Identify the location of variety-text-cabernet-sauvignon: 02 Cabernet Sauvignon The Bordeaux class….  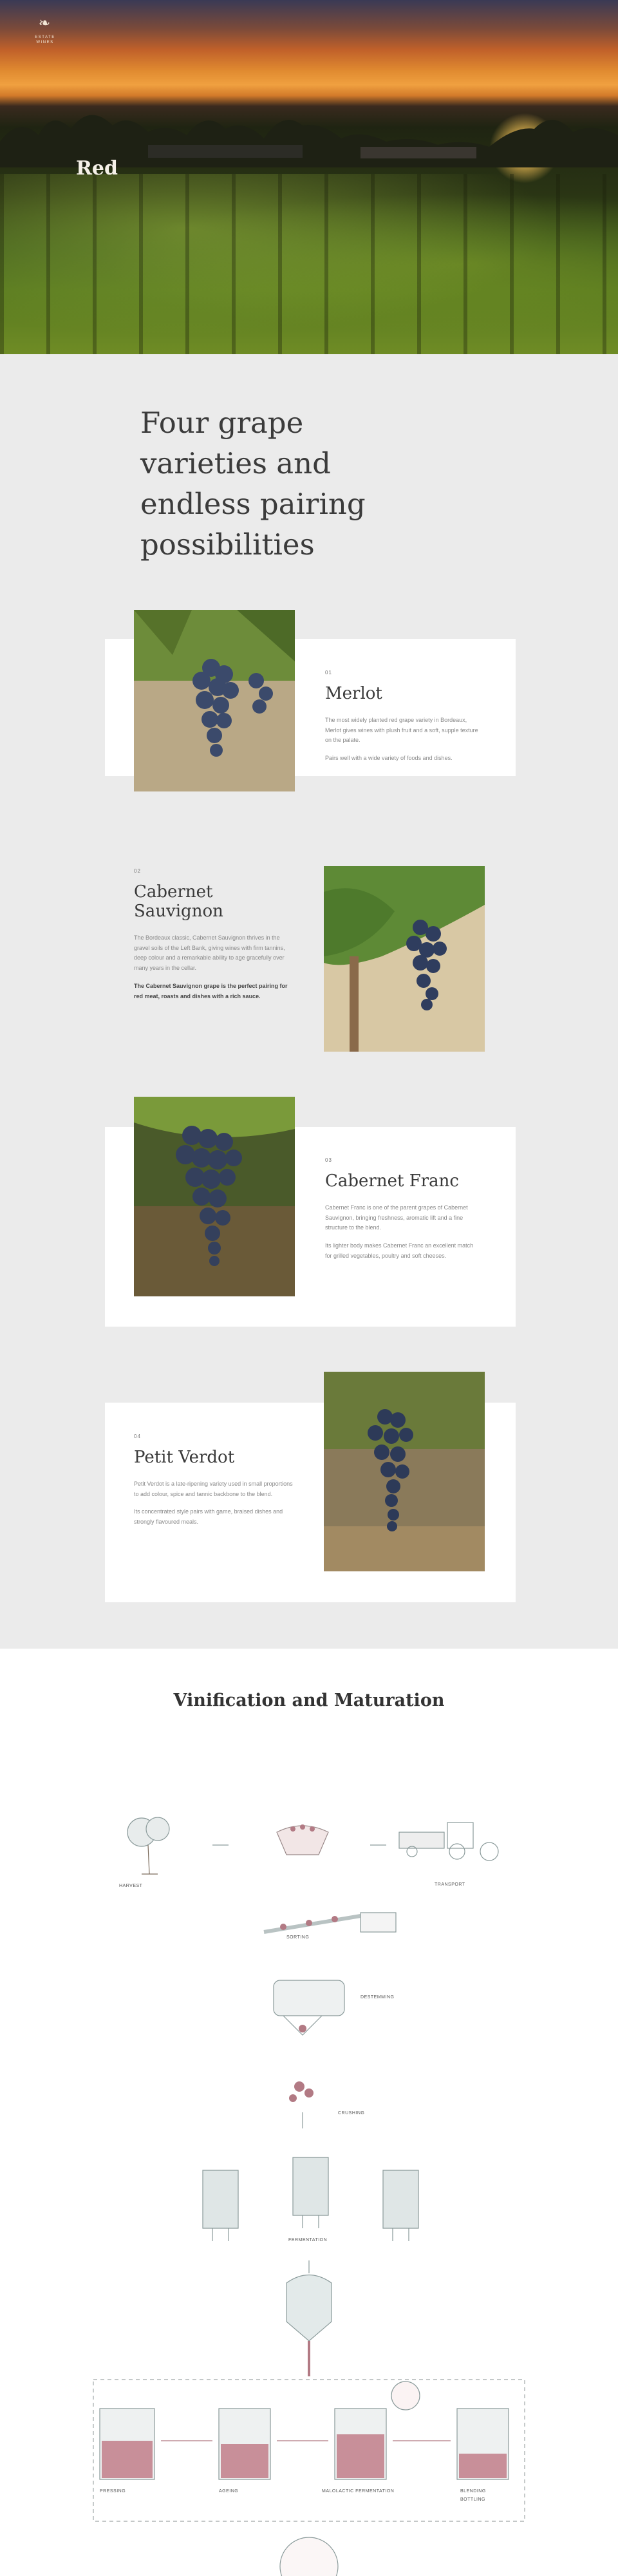
(215, 939).